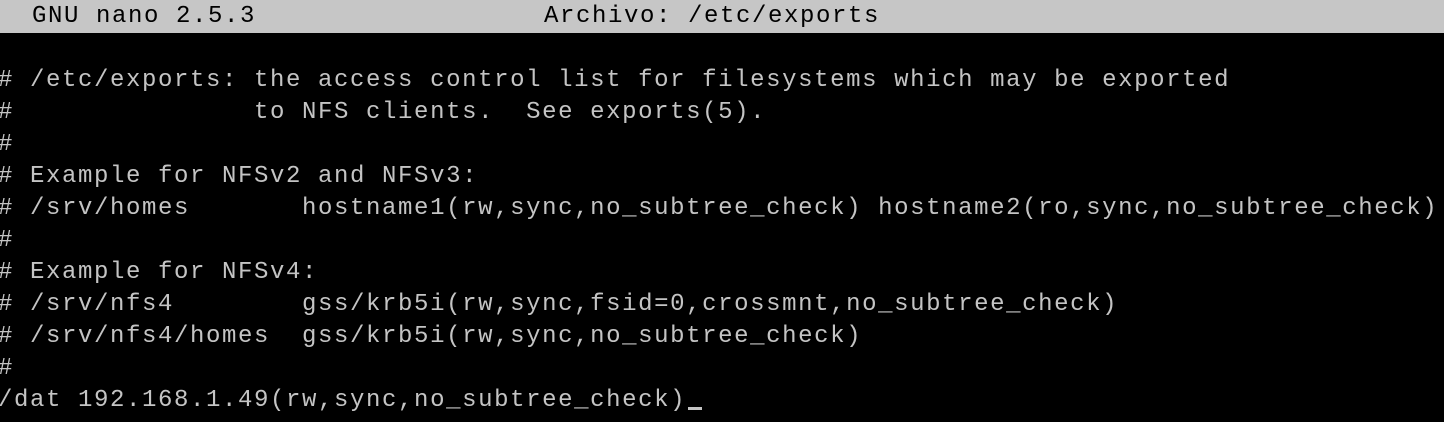 The width and height of the screenshot is (1444, 422). What do you see at coordinates (144, 16) in the screenshot?
I see `app-version: GNU nano 2.5.3` at bounding box center [144, 16].